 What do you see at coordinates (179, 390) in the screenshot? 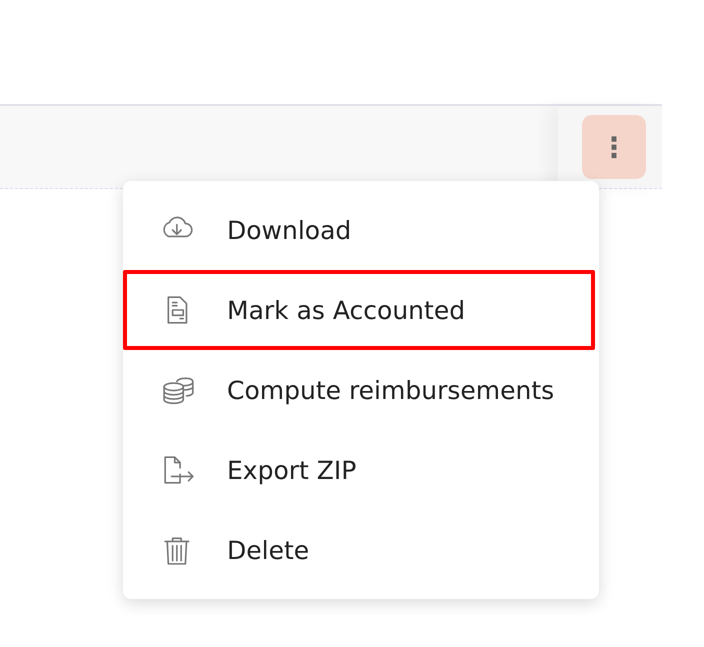
I see `coins-icon` at bounding box center [179, 390].